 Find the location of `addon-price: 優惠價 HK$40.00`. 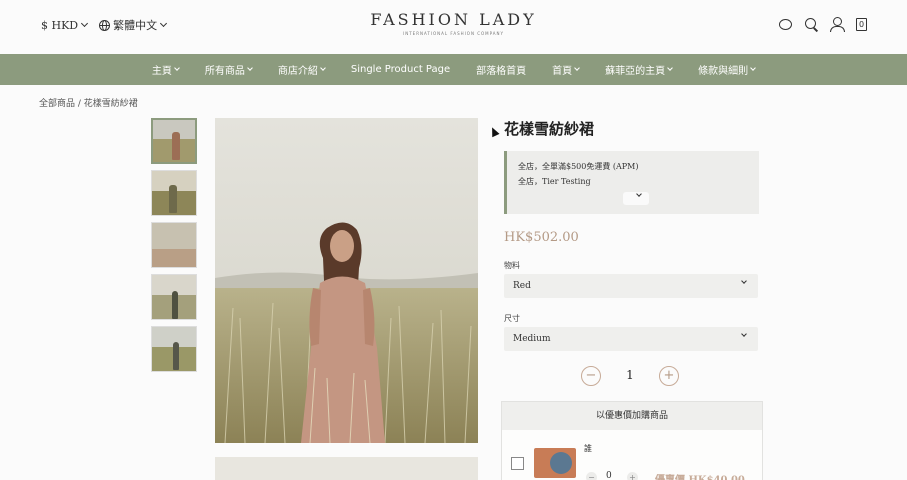

addon-price: 優惠價 HK$40.00 is located at coordinates (700, 475).